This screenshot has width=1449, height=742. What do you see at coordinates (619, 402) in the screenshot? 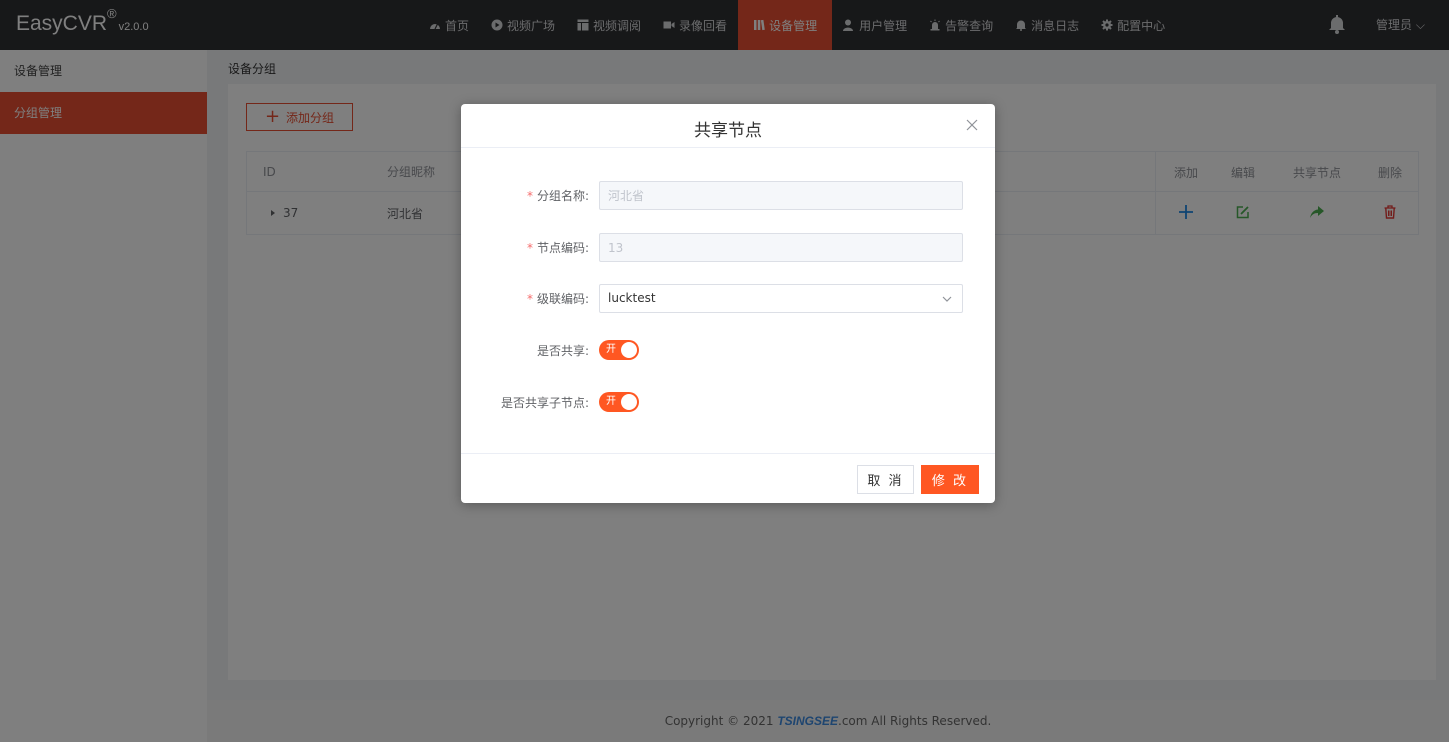
I see `share-children-toggle: 开` at bounding box center [619, 402].